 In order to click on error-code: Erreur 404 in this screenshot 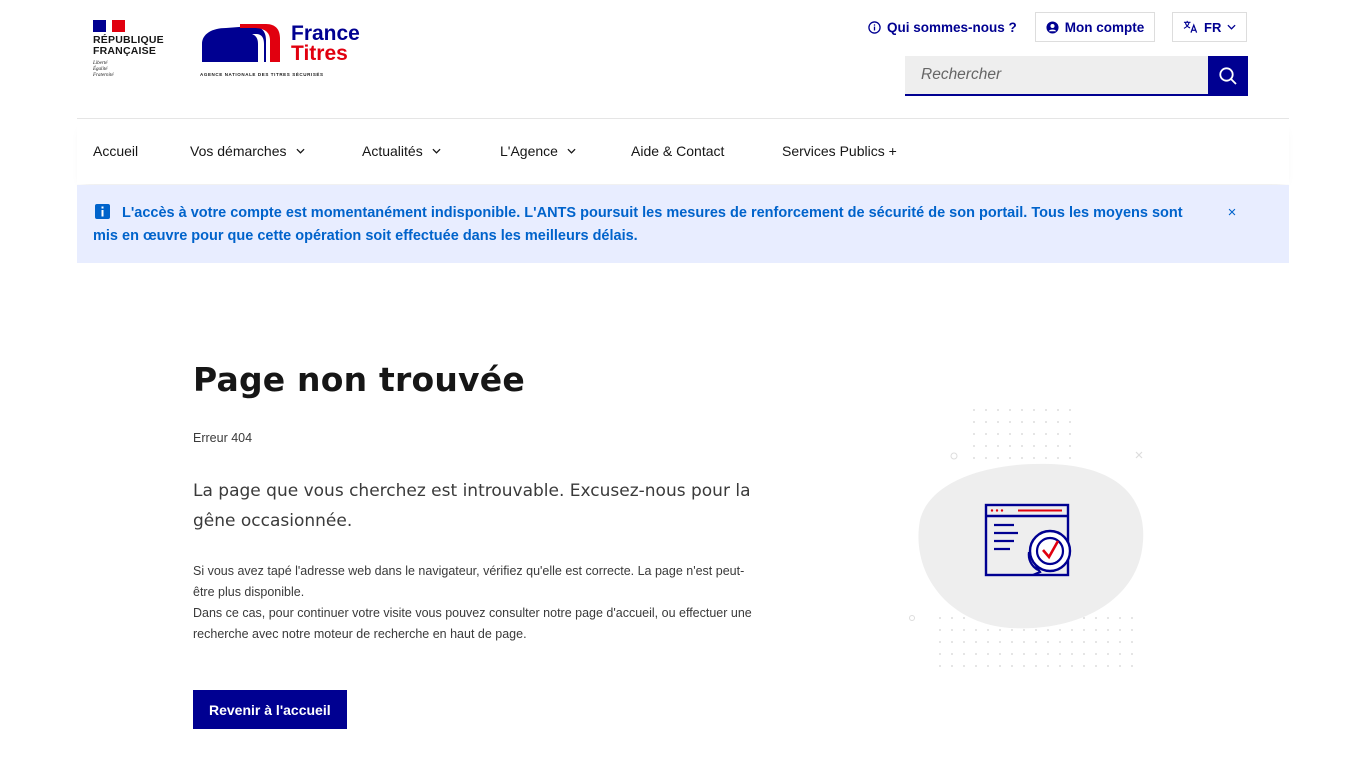, I will do `click(223, 438)`.